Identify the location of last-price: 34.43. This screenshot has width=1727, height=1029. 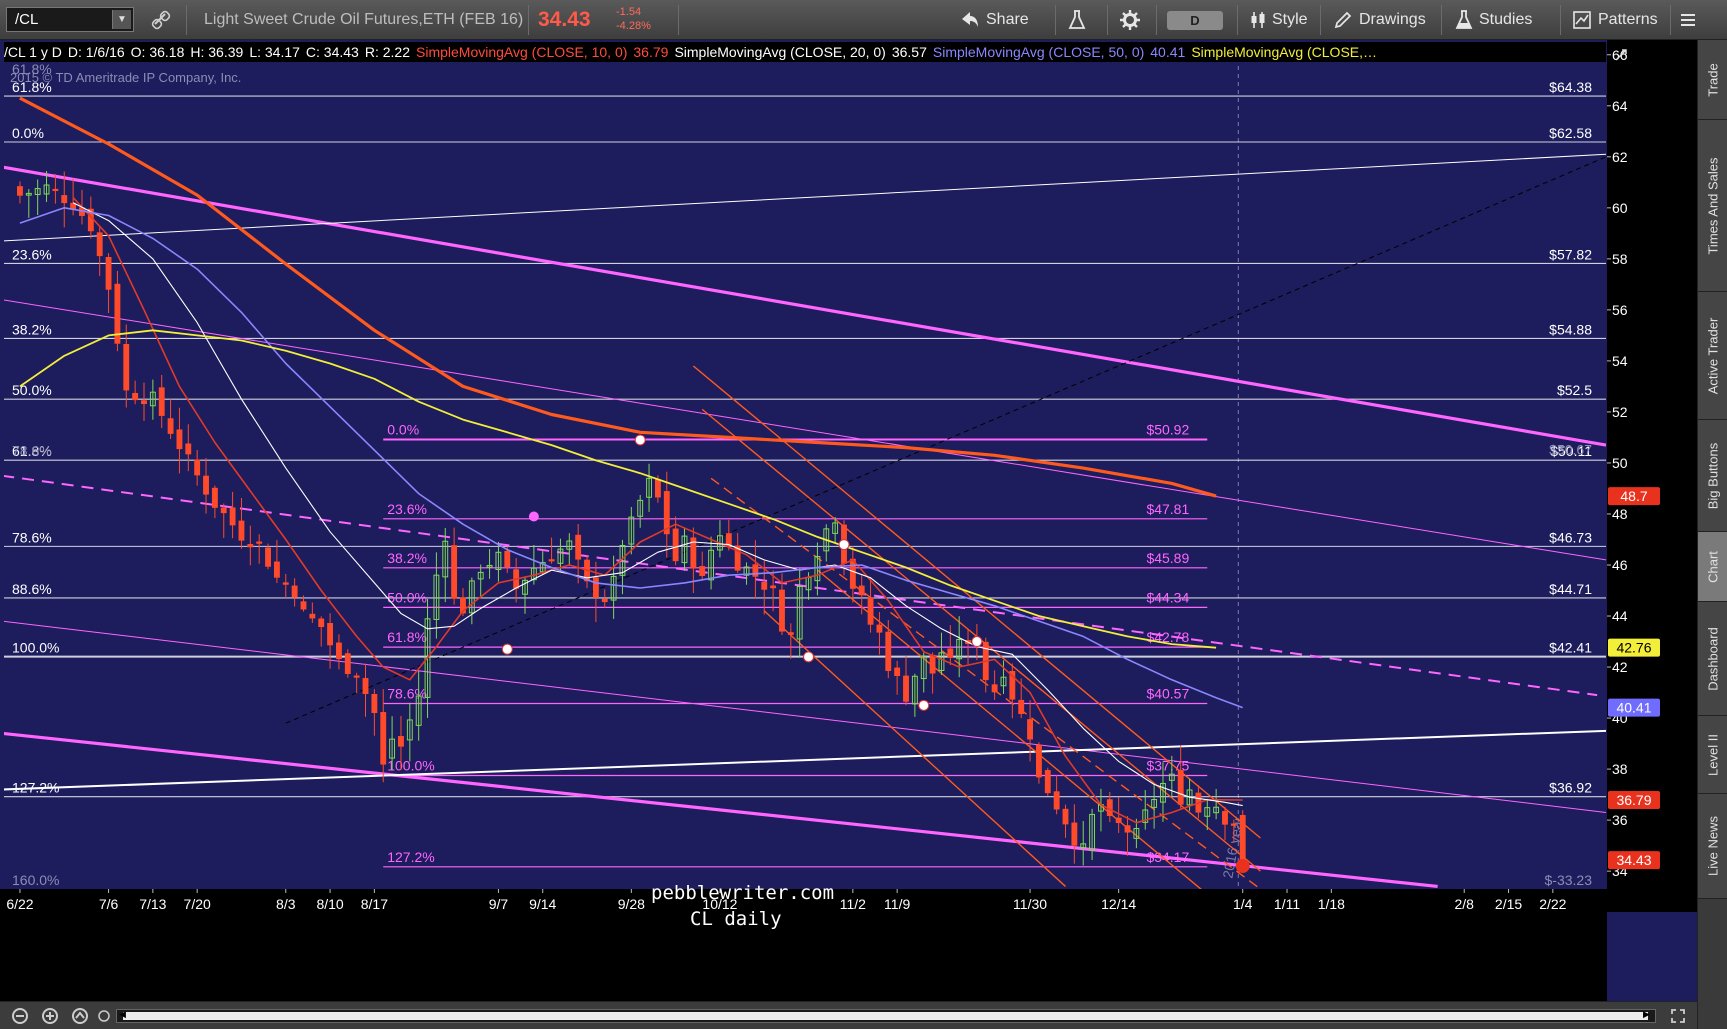
(564, 19).